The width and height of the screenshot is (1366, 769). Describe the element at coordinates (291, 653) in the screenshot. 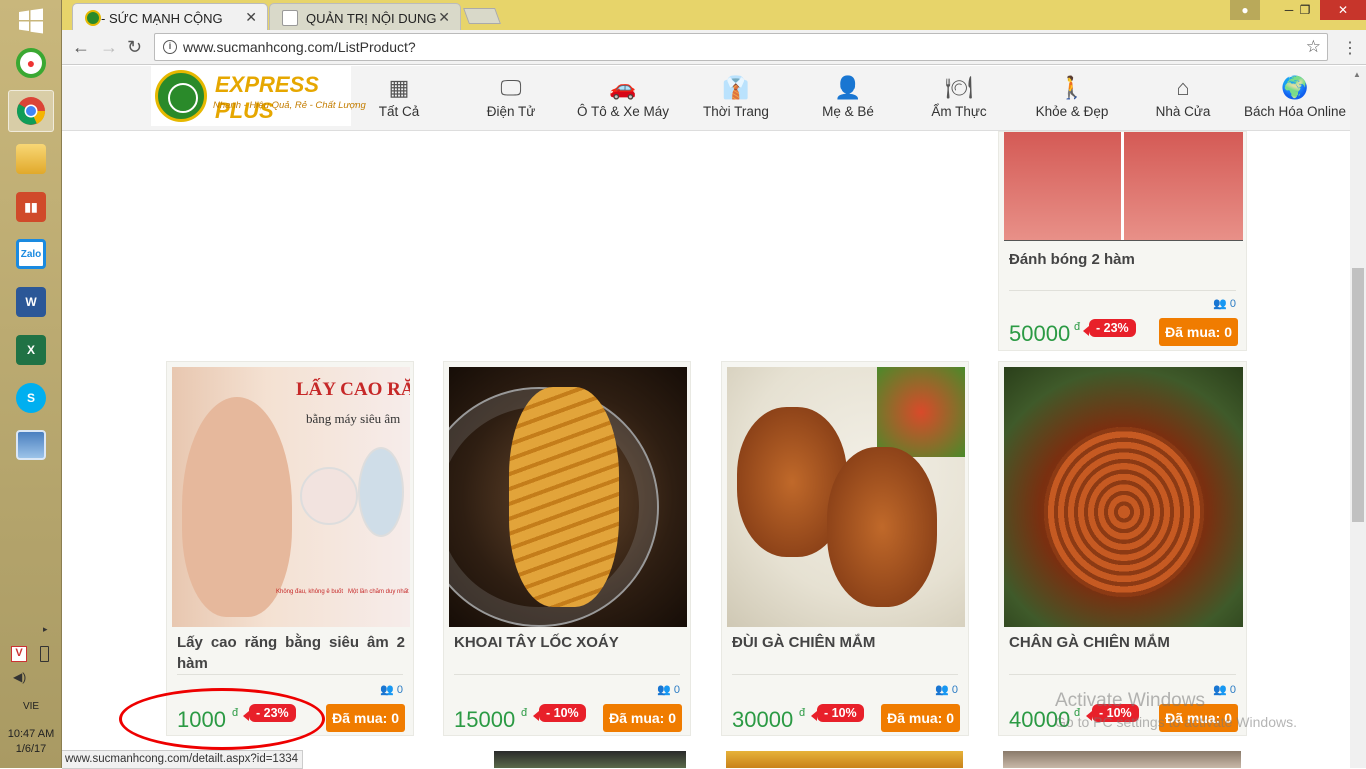

I see `product-name: Lấy cao răng bằng siêu âm 2 hàm` at that location.